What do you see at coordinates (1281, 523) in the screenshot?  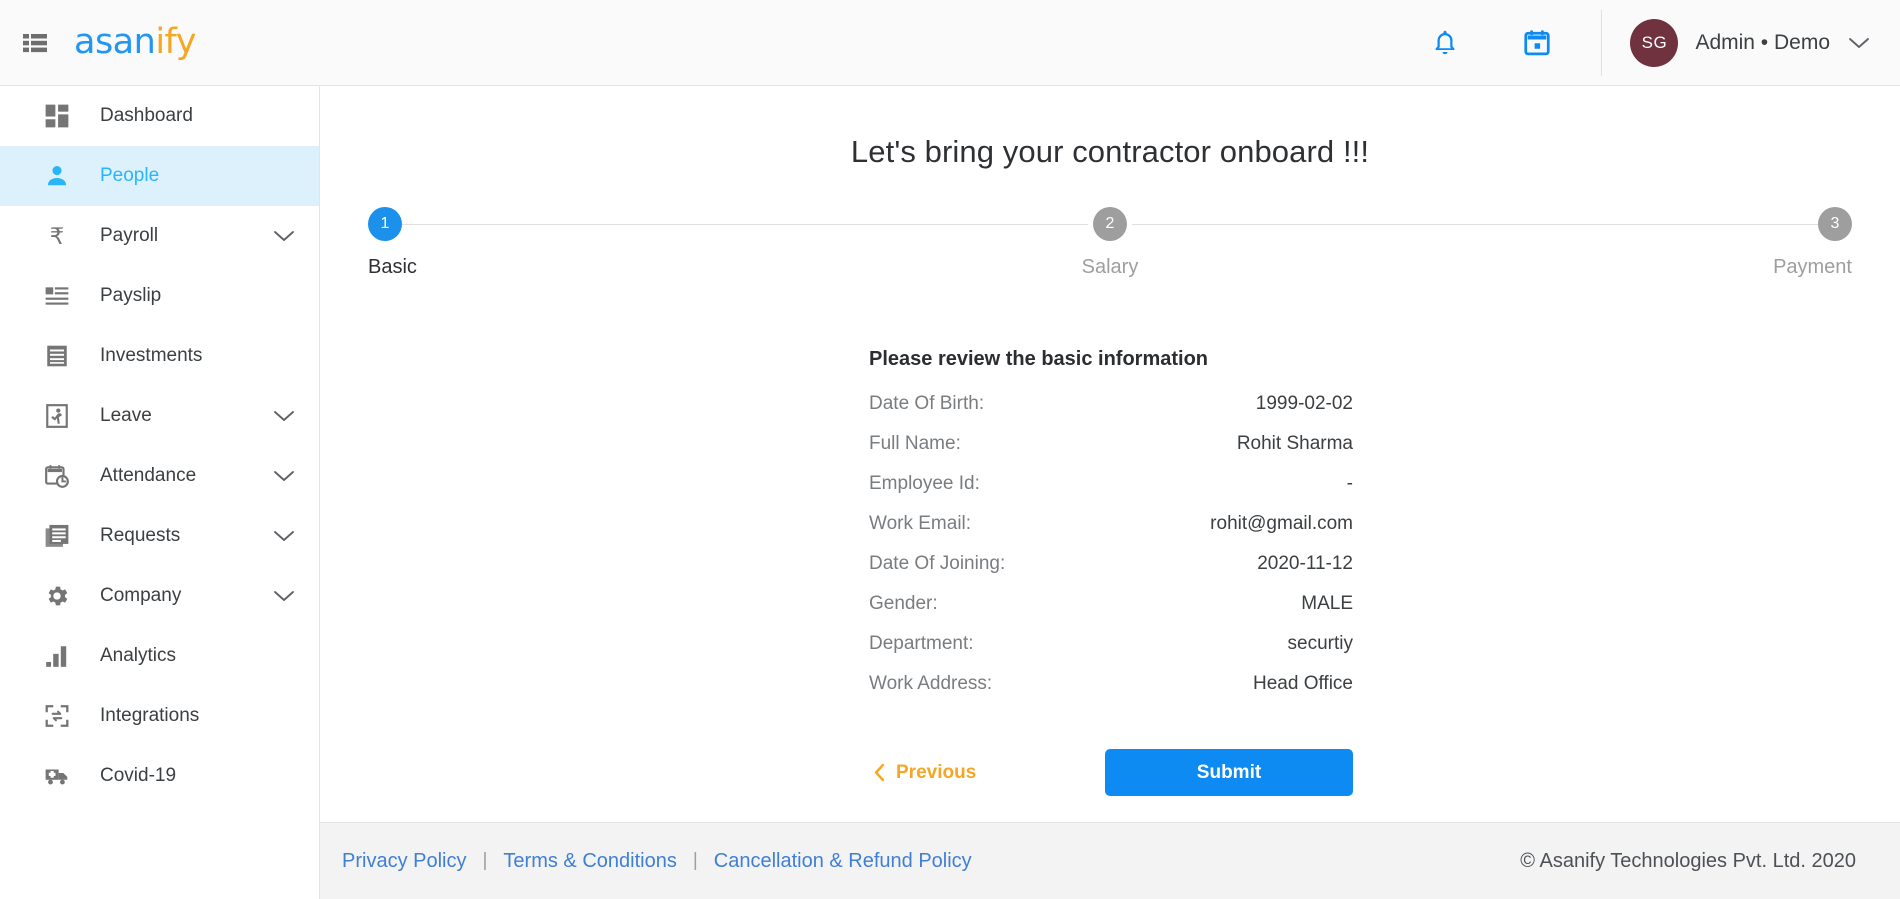 I see `info-value: rohit@gmail.com` at bounding box center [1281, 523].